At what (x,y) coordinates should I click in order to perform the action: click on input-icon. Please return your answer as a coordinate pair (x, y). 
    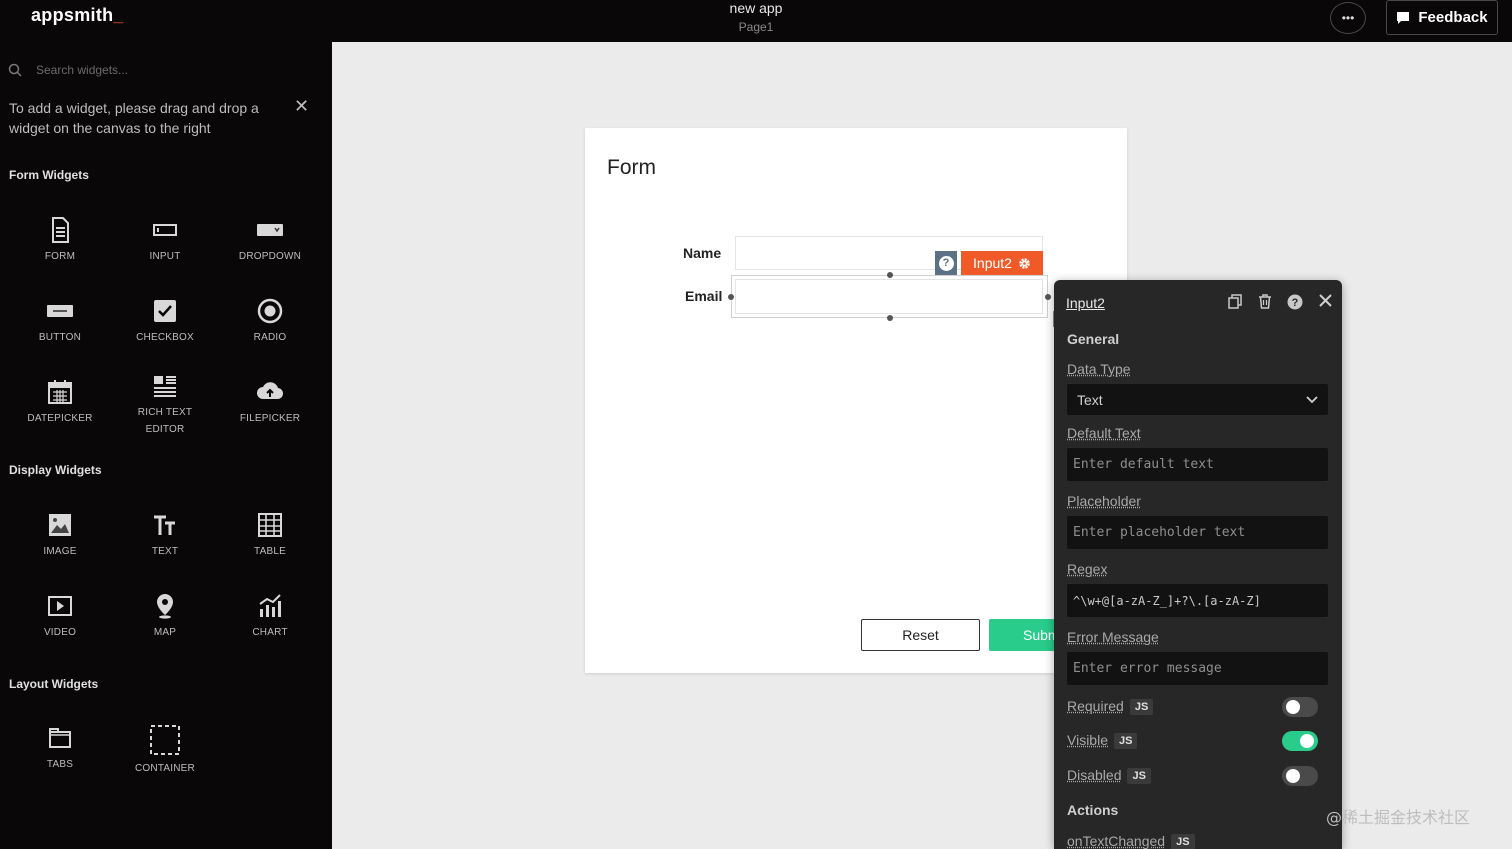
    Looking at the image, I should click on (165, 230).